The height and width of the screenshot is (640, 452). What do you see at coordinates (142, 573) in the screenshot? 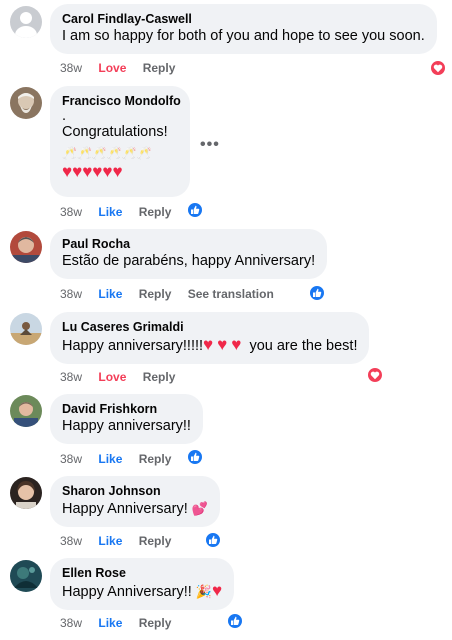
I see `commenter-name: Ellen Rose` at bounding box center [142, 573].